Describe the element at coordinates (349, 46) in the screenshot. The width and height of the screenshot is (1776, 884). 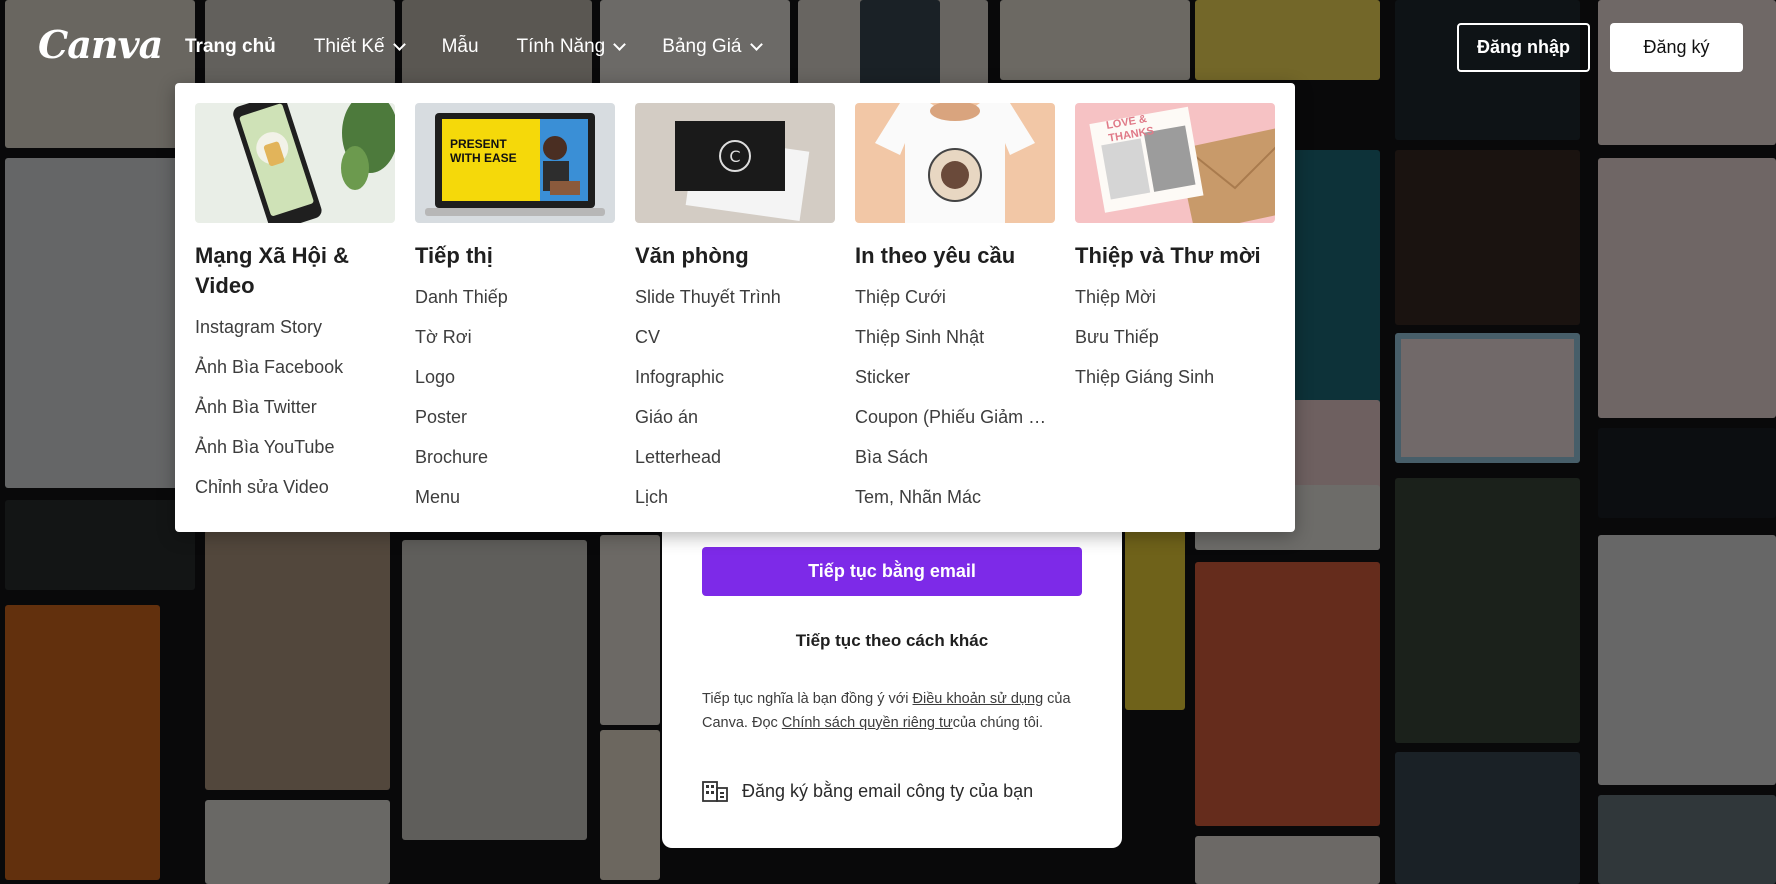
I see `nav-item-label: Thiết Kế` at that location.